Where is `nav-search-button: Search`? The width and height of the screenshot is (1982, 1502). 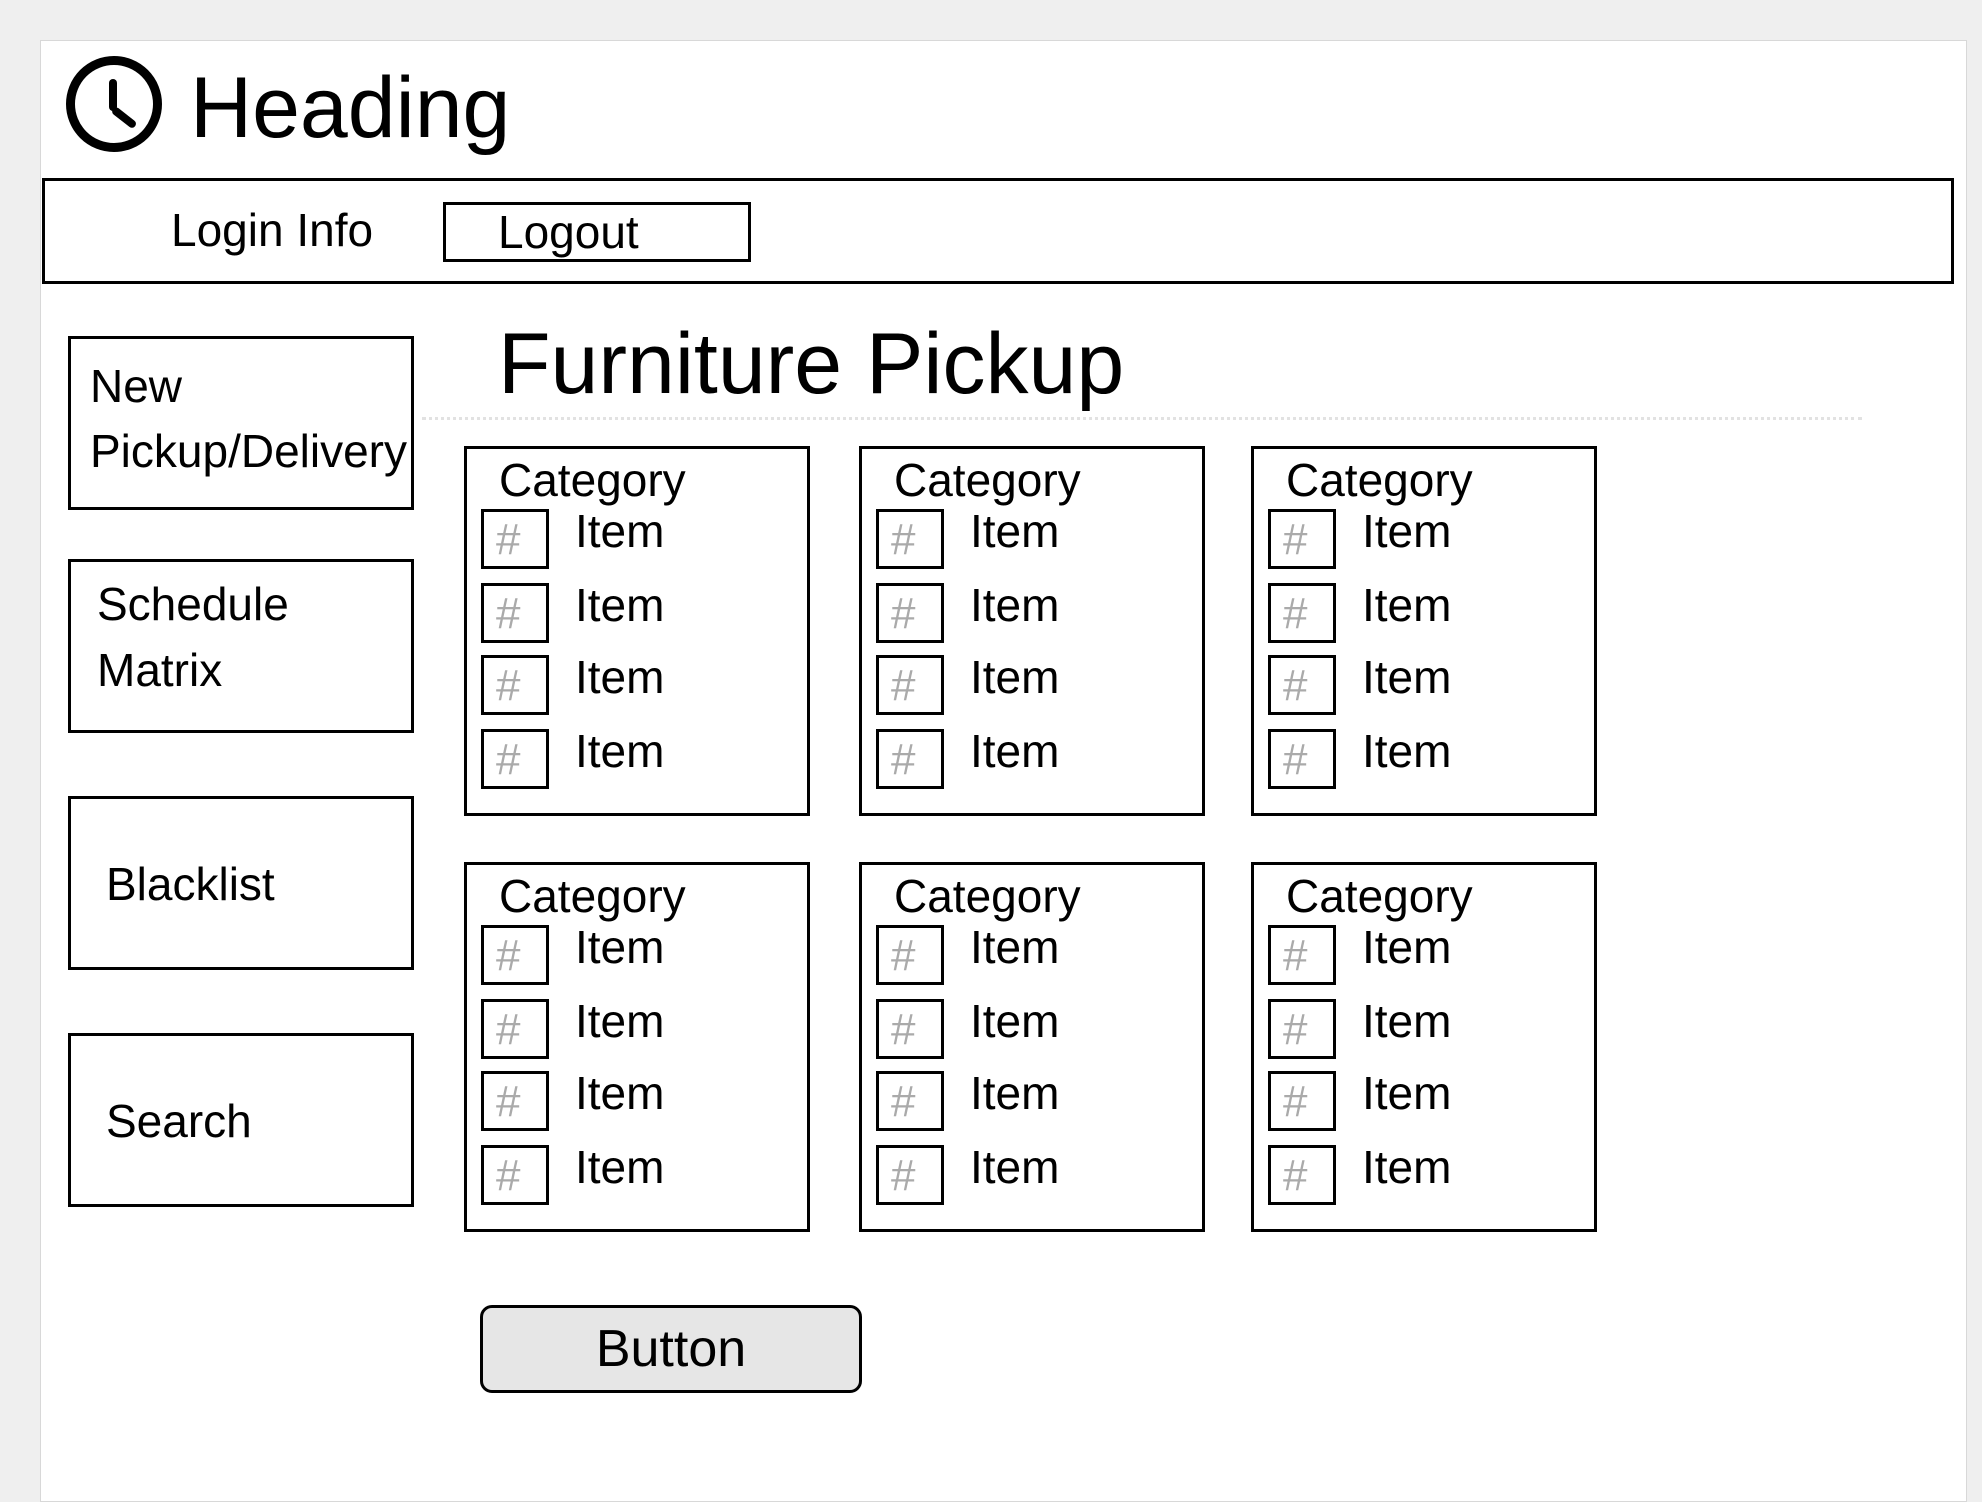 nav-search-button: Search is located at coordinates (241, 1120).